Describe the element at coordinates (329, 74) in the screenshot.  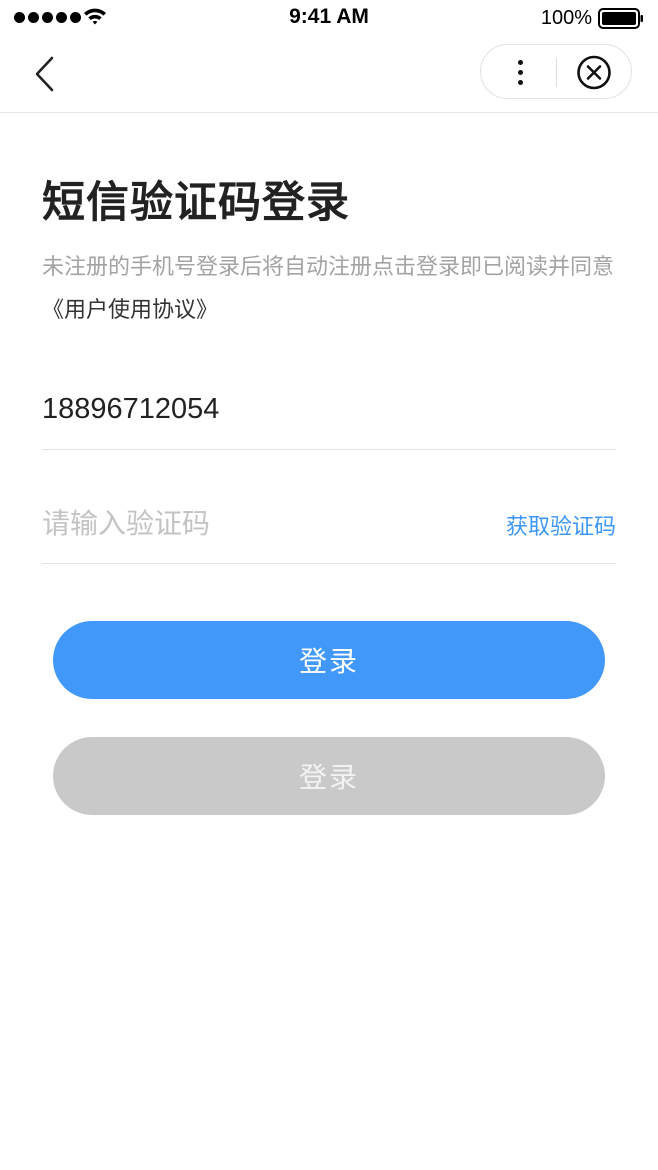
I see `nav-bar` at that location.